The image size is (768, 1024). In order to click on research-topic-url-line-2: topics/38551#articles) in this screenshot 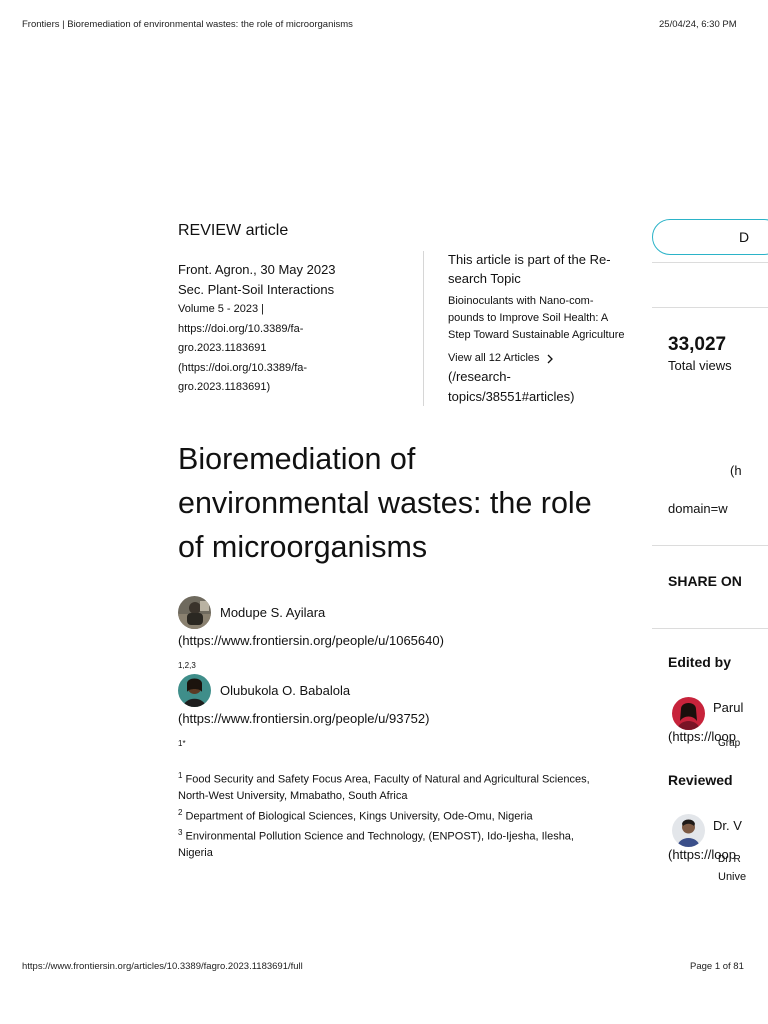, I will do `click(511, 396)`.